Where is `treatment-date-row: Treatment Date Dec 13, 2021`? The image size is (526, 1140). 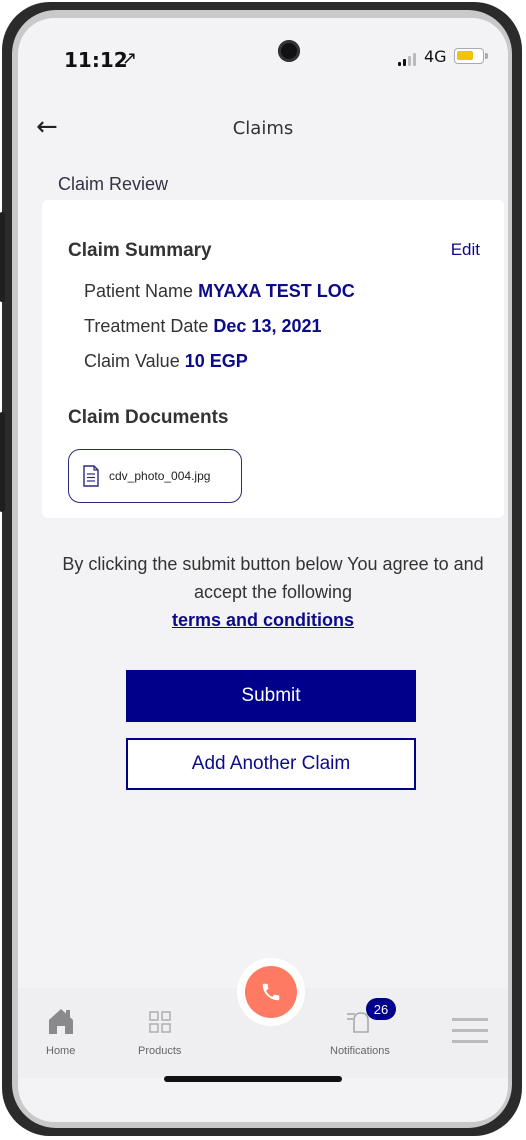 treatment-date-row: Treatment Date Dec 13, 2021 is located at coordinates (203, 326).